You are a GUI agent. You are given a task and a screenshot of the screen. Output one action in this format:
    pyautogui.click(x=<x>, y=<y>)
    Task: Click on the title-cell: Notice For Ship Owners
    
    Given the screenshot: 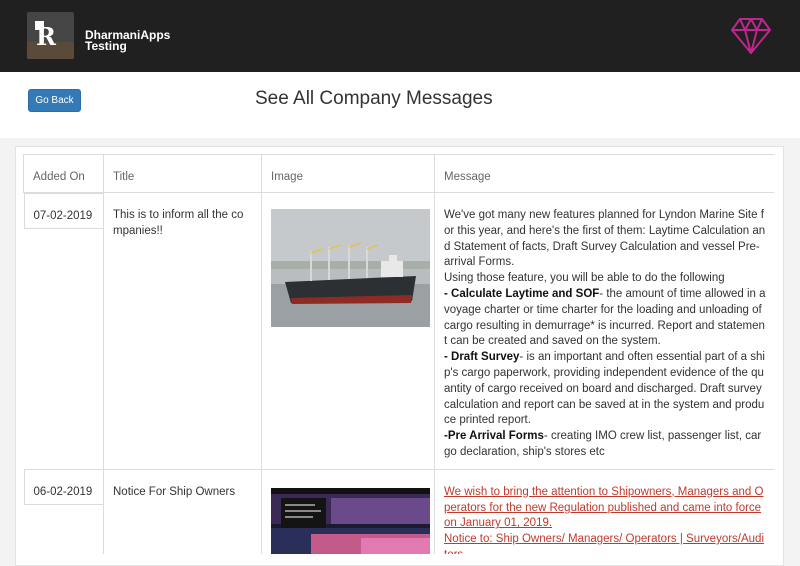 What is the action you would take?
    pyautogui.click(x=182, y=511)
    